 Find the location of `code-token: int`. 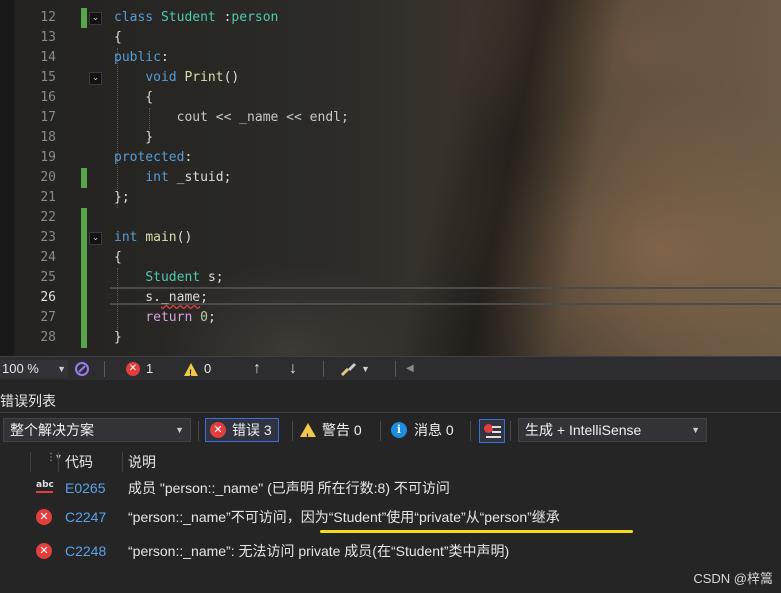

code-token: int is located at coordinates (130, 237).